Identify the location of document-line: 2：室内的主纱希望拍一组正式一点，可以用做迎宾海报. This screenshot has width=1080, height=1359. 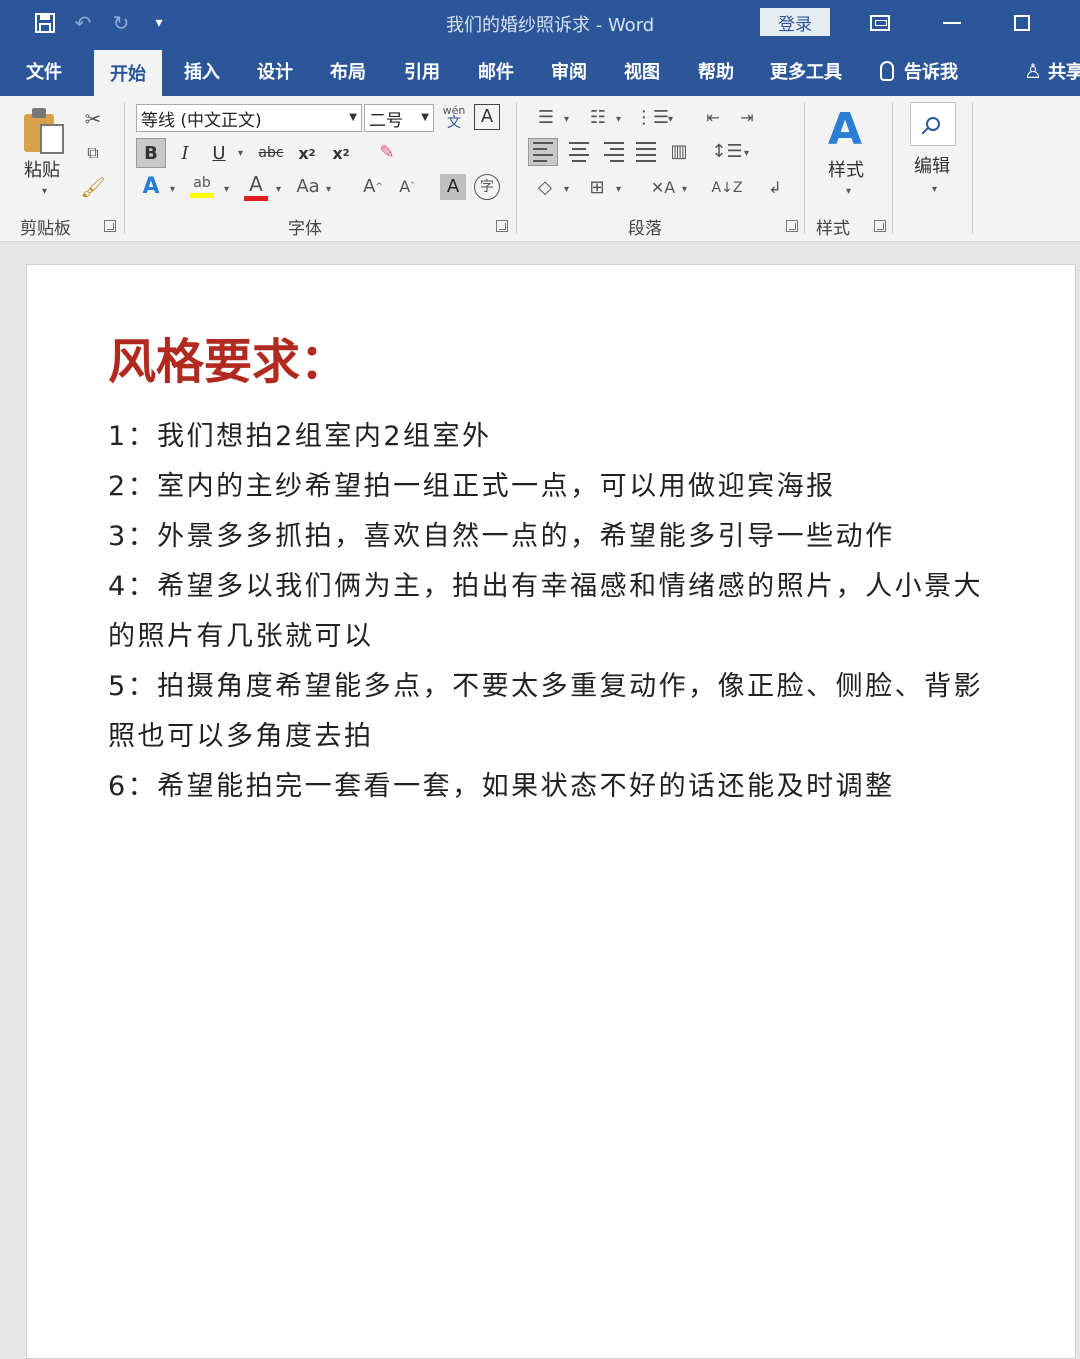
(472, 486).